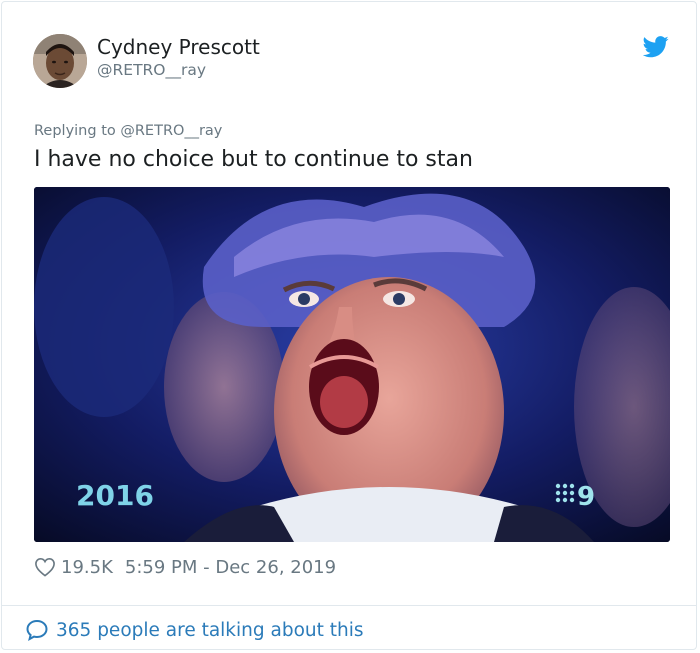 The height and width of the screenshot is (653, 700). I want to click on heart-icon, so click(45, 567).